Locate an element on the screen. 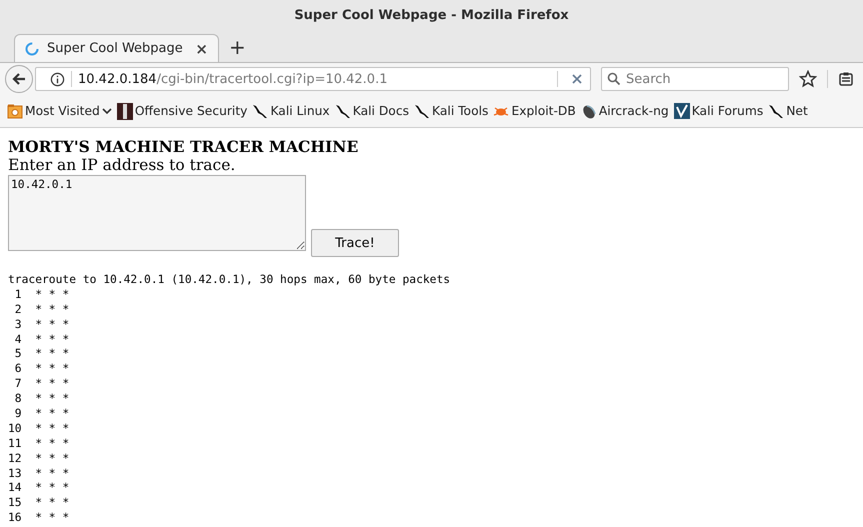  output-line: 12 * * * is located at coordinates (39, 459).